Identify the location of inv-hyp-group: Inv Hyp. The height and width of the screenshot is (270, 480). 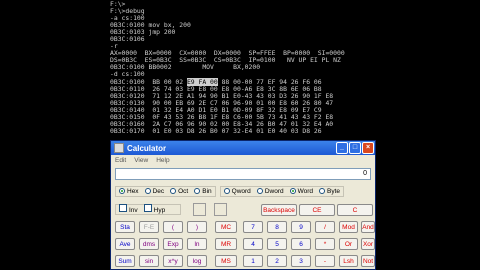
(148, 209).